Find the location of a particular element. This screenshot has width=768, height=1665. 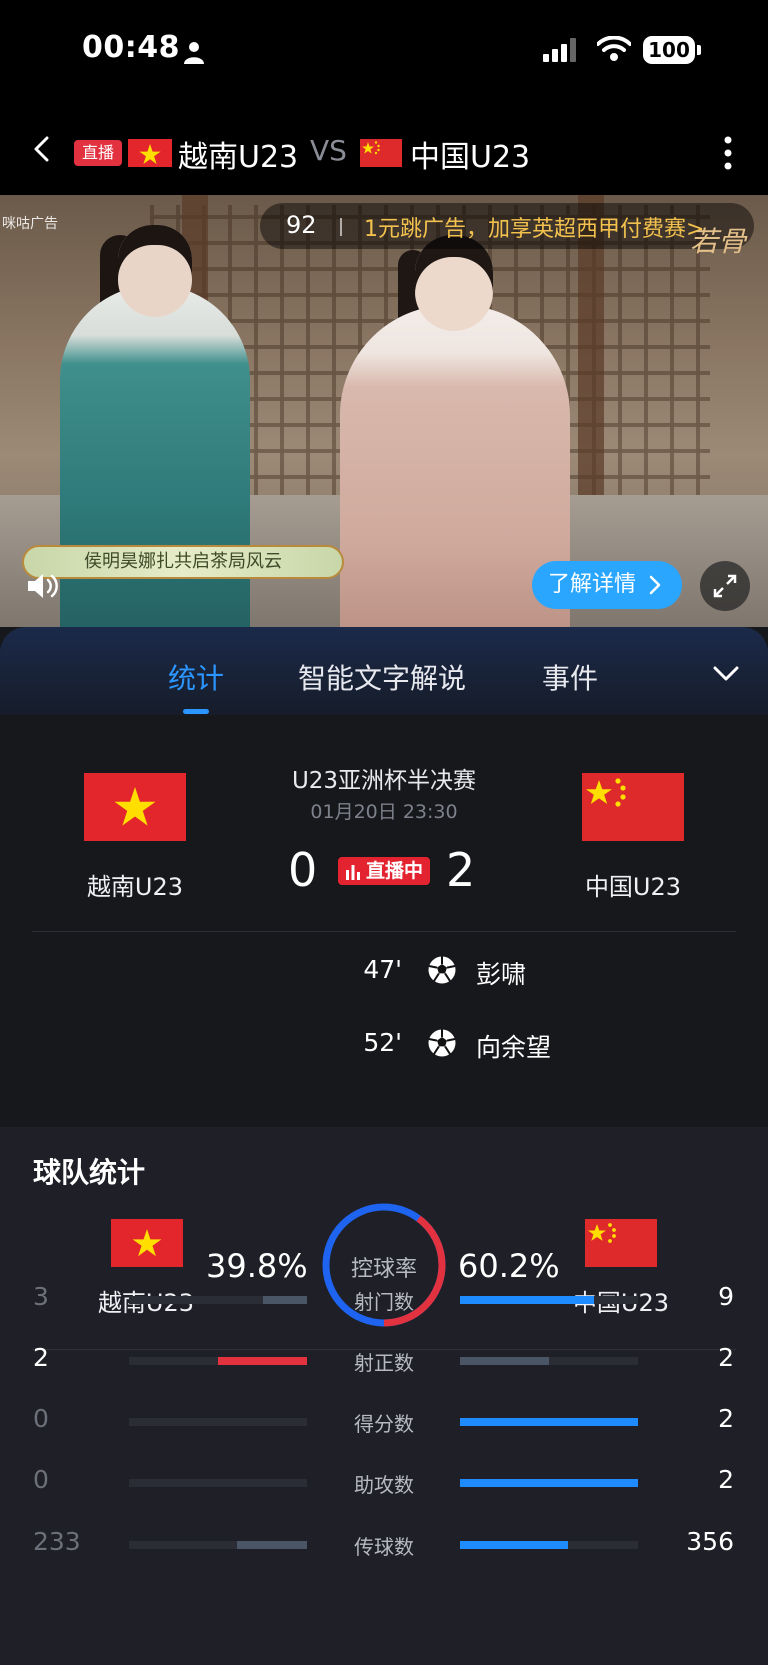

stat-value-team-a: 2 is located at coordinates (41, 1357).